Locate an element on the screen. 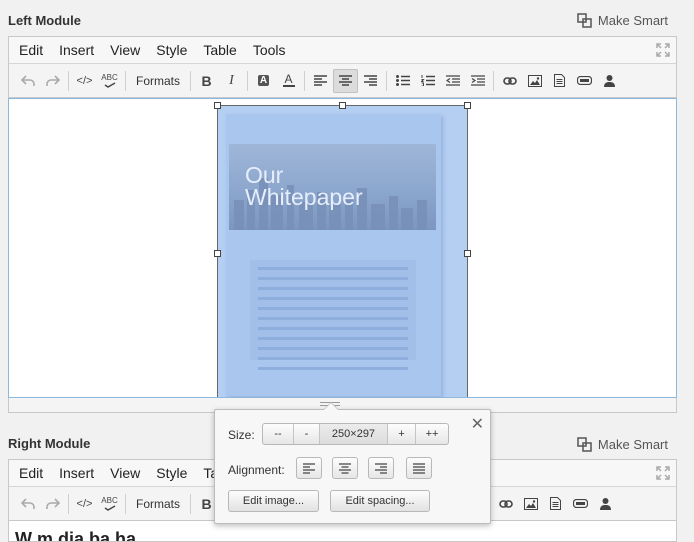  size-increase-large-button: ++ is located at coordinates (432, 434).